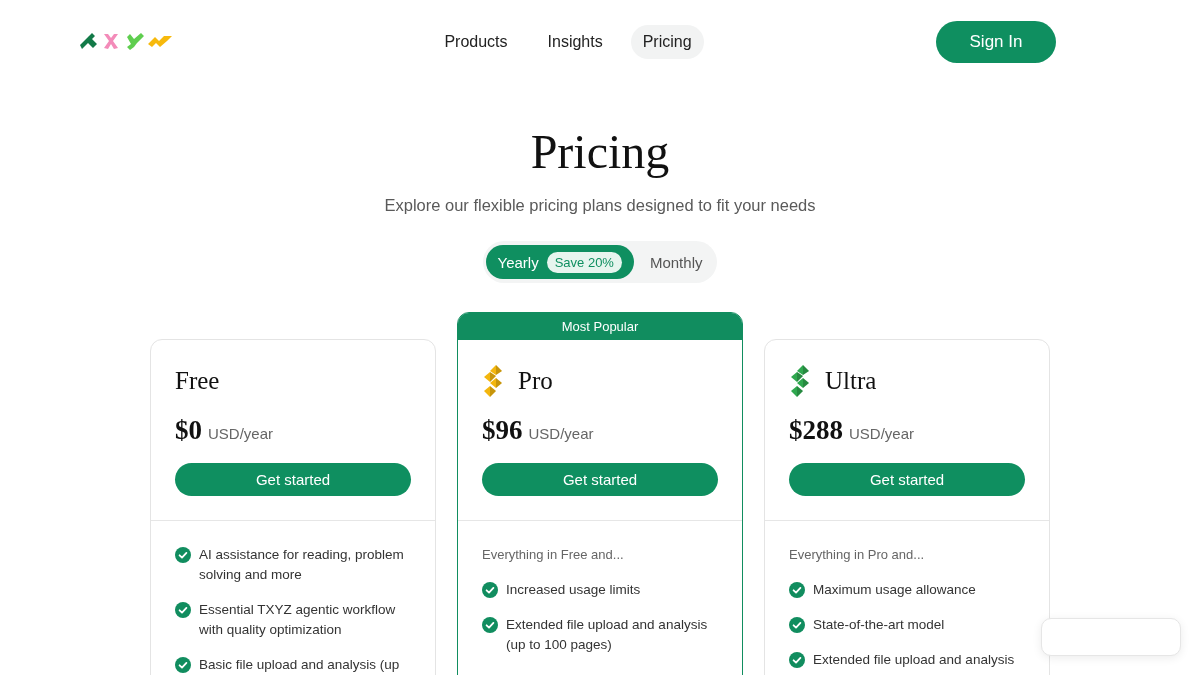 Image resolution: width=1200 pixels, height=675 pixels. What do you see at coordinates (851, 381) in the screenshot?
I see `plan-name: Ultra` at bounding box center [851, 381].